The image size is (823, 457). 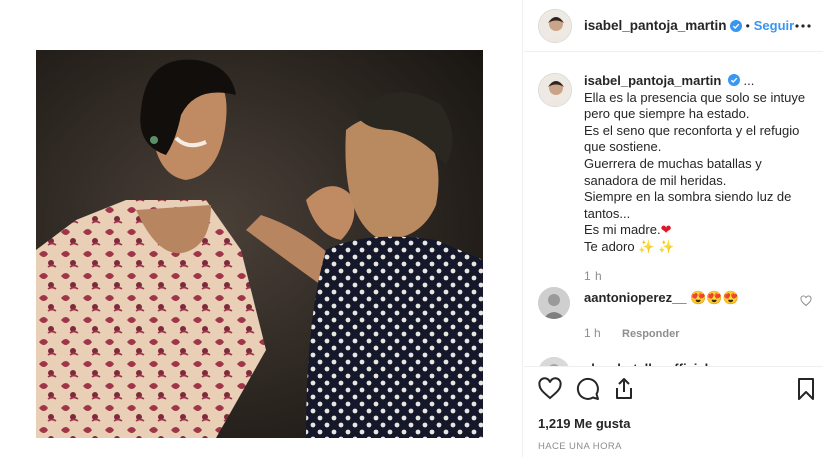 I want to click on author-avatar, so click(x=555, y=25).